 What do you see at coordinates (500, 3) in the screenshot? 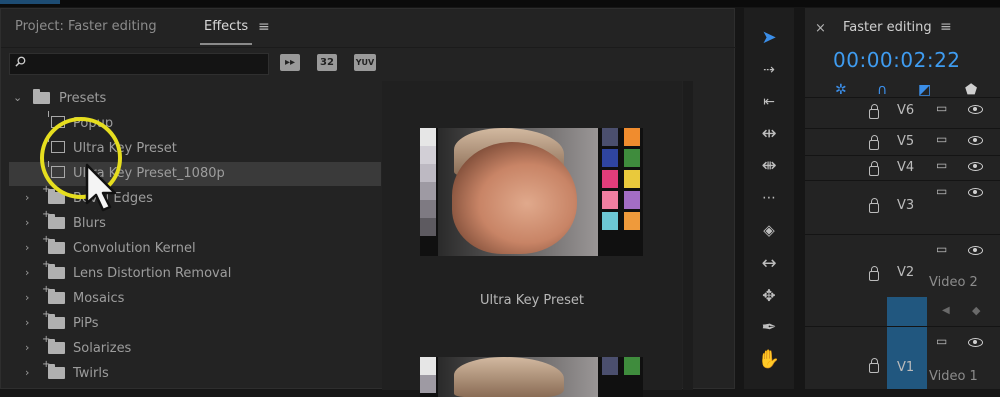
I see `window-top-strip` at bounding box center [500, 3].